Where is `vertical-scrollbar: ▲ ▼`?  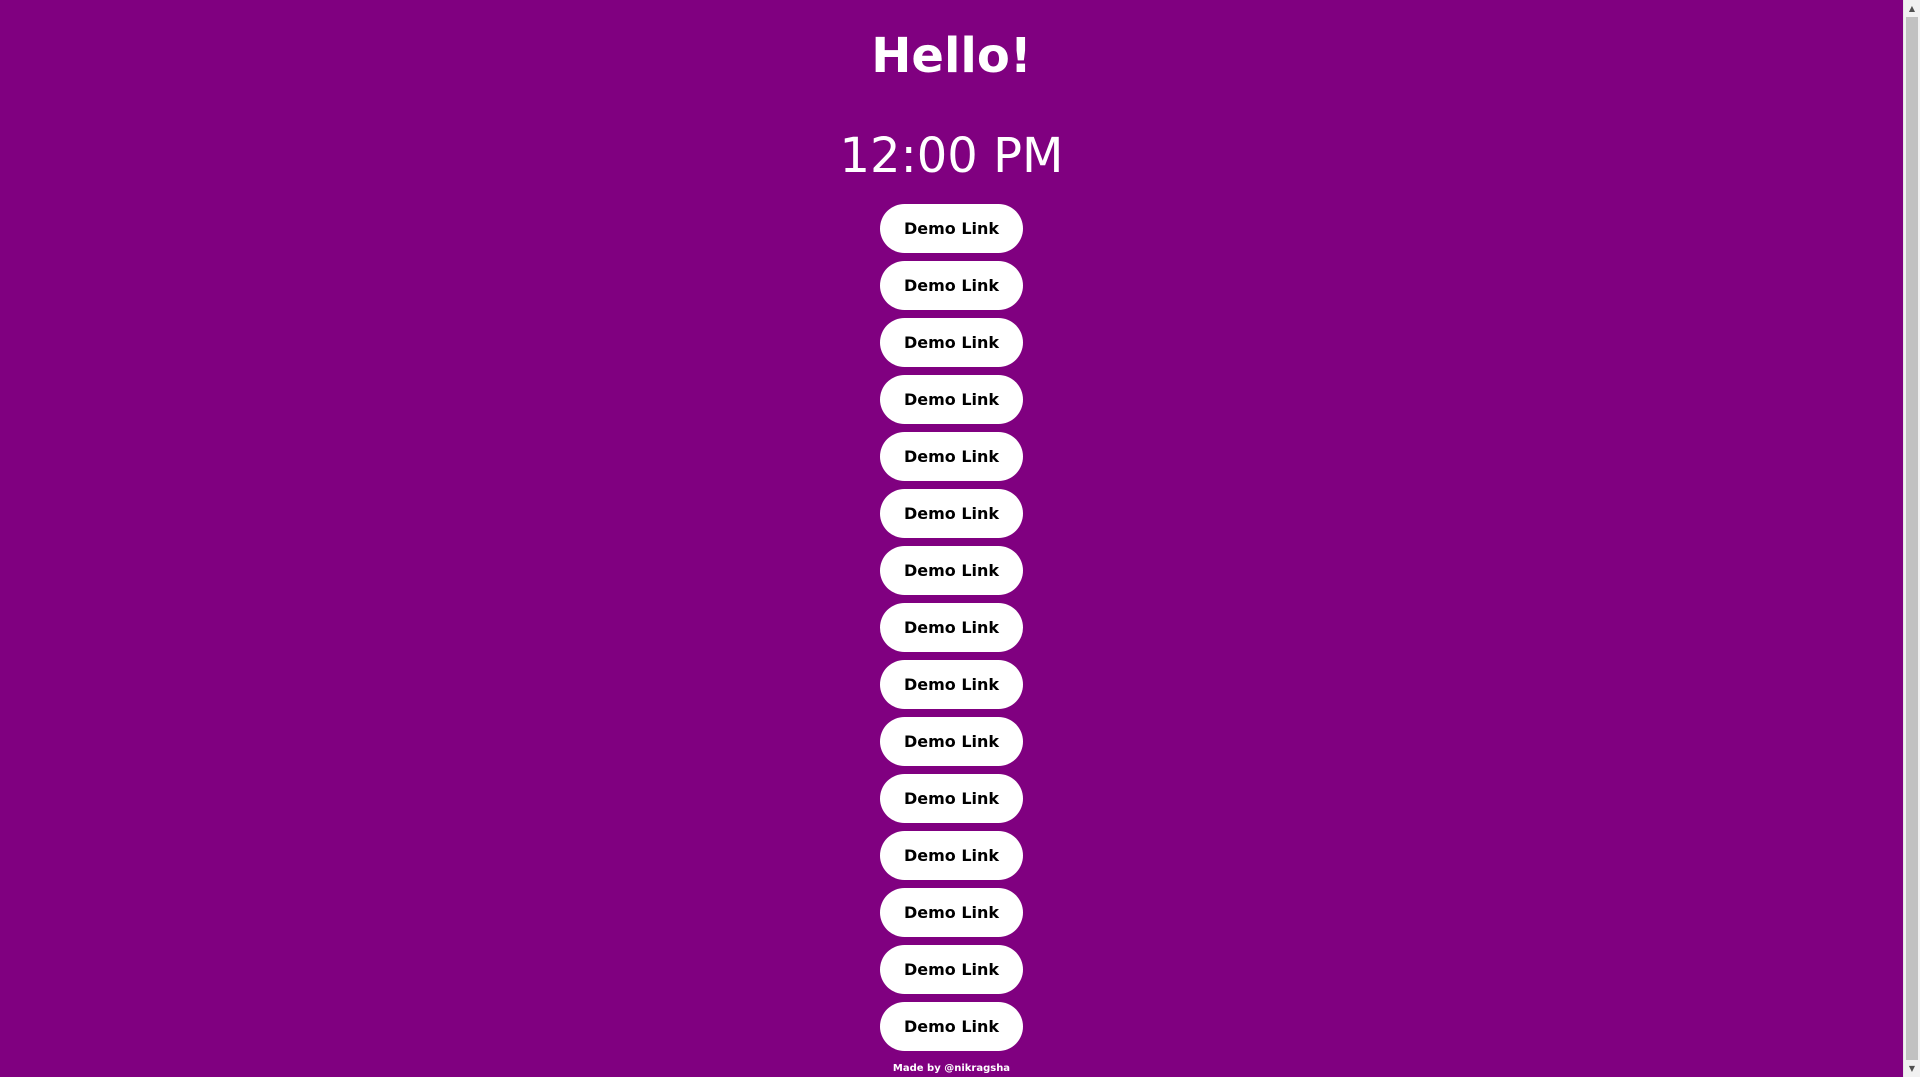
vertical-scrollbar: ▲ ▼ is located at coordinates (1911, 538).